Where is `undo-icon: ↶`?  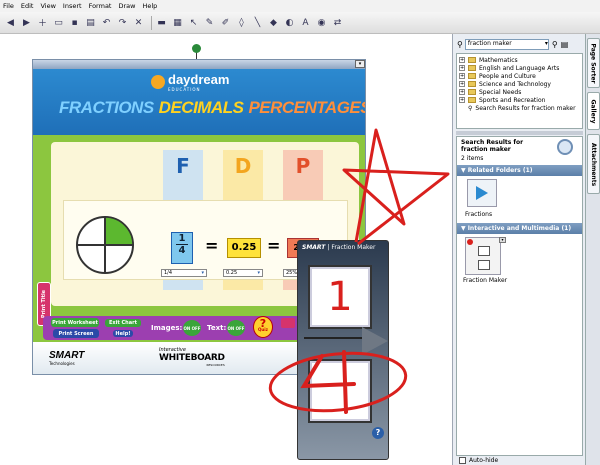 undo-icon: ↶ is located at coordinates (106, 22).